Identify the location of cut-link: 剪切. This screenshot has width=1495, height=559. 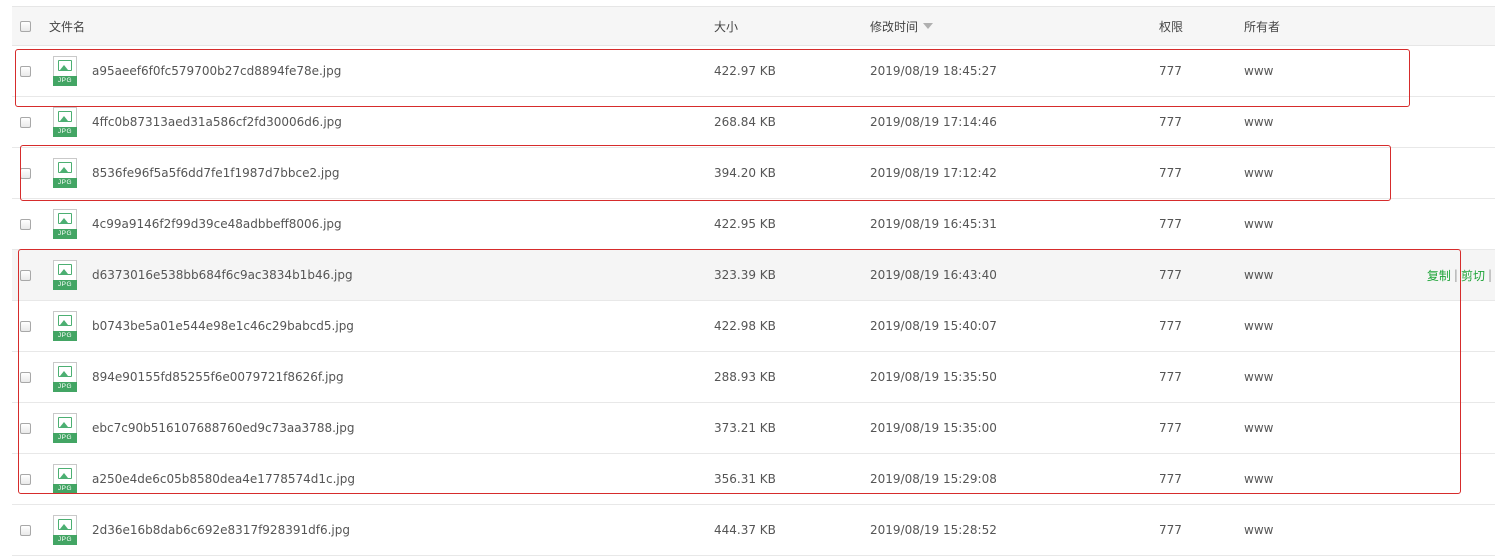
(1473, 275).